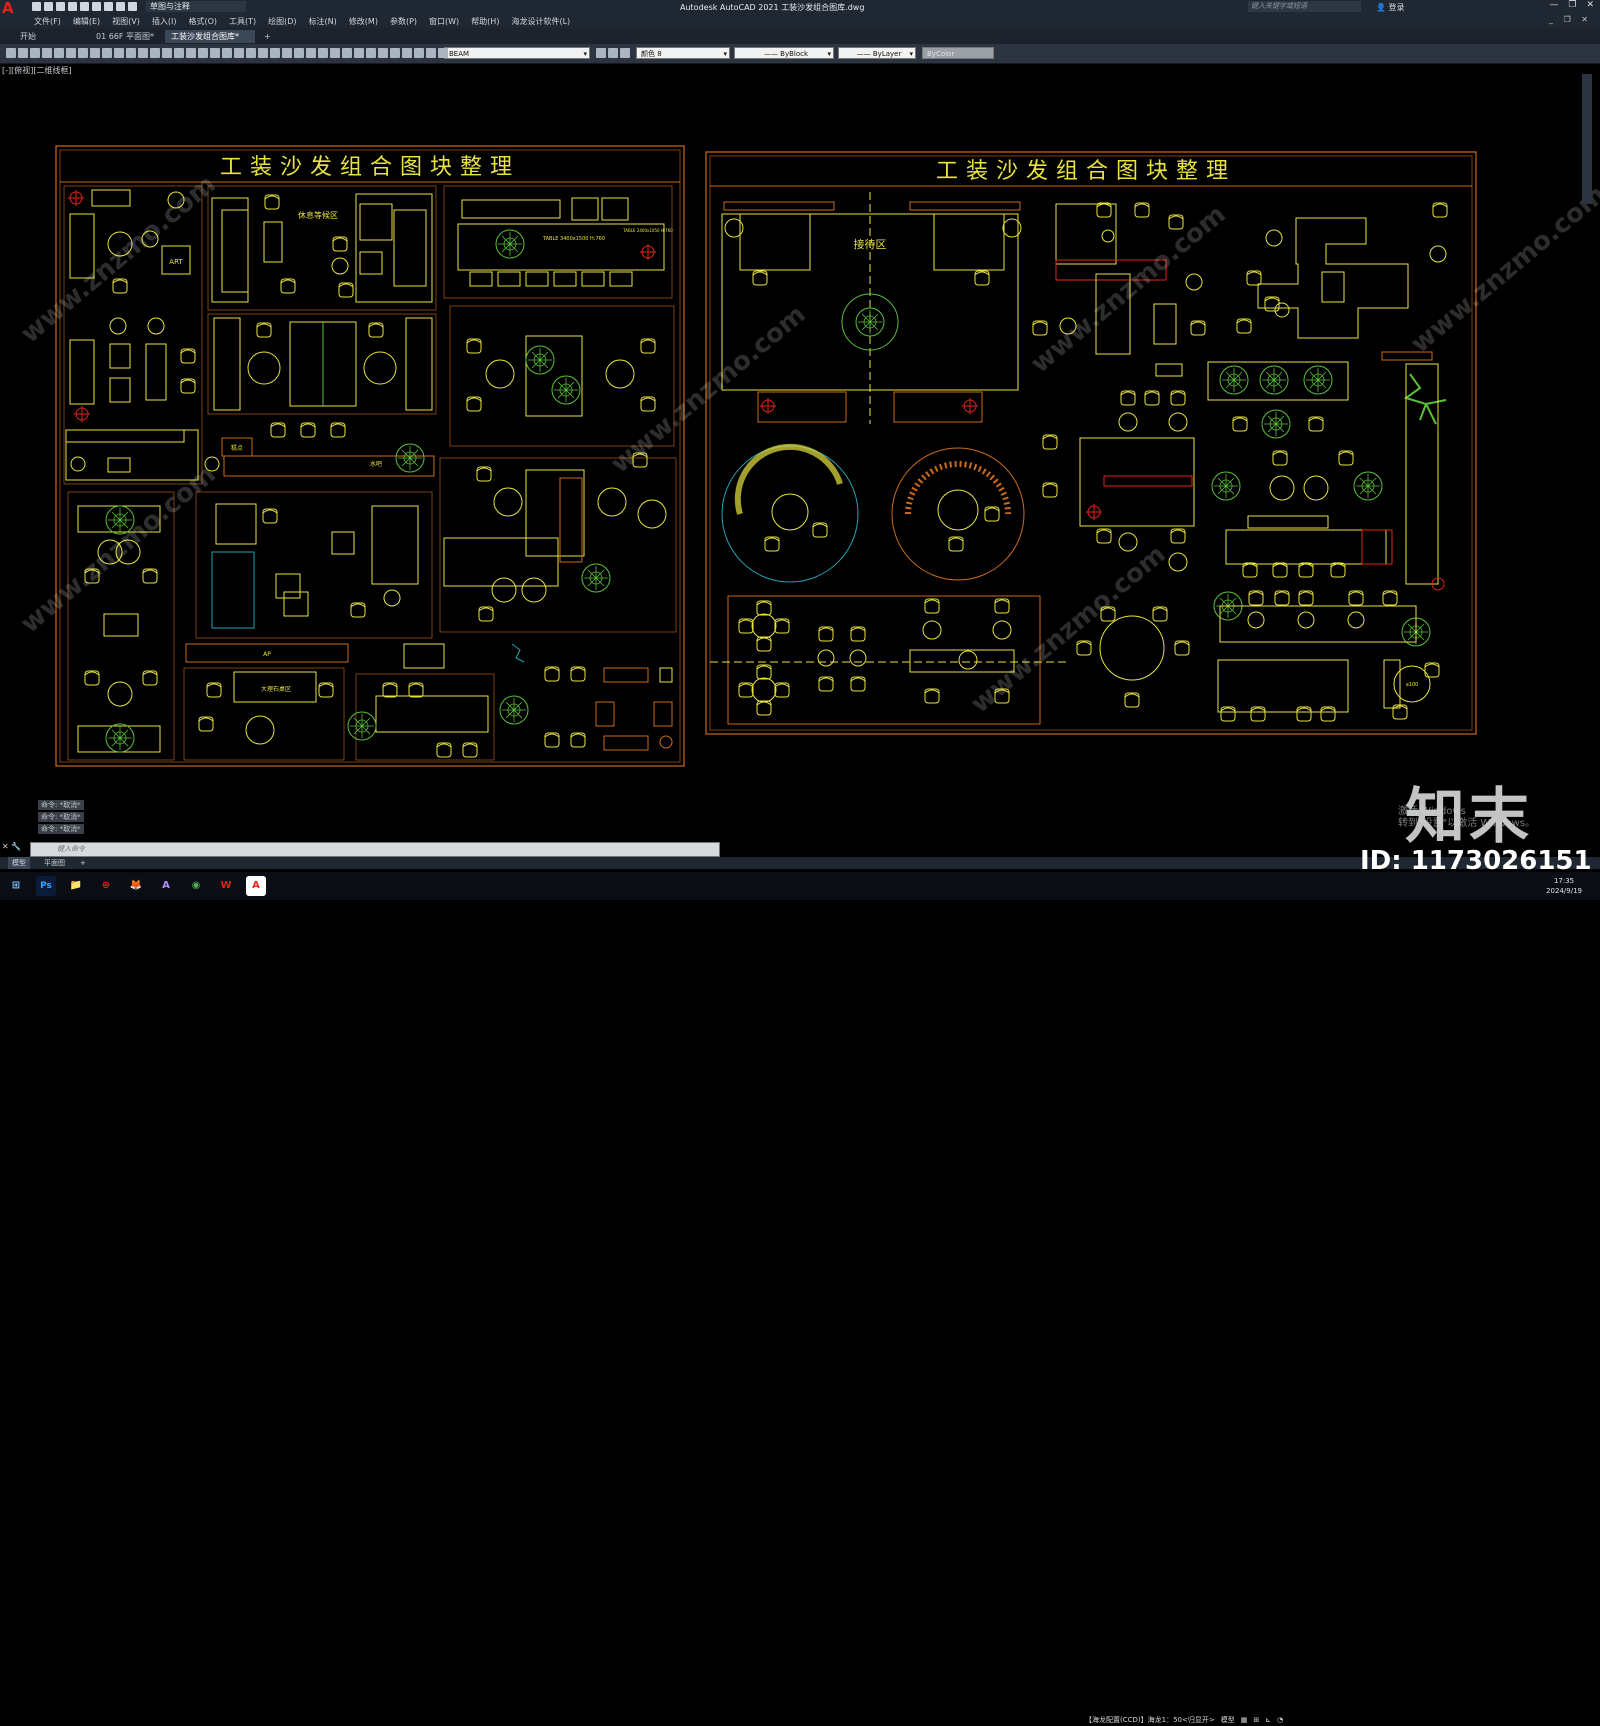  I want to click on annotation-scale: 【海龙配置(CCD)】海龙1：50<归显开>, so click(1150, 1720).